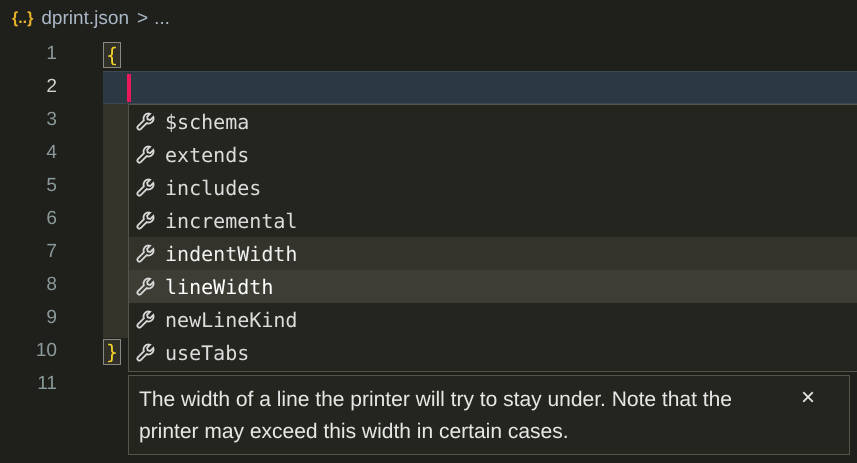 The height and width of the screenshot is (463, 857). I want to click on line-number: 2, so click(51, 87).